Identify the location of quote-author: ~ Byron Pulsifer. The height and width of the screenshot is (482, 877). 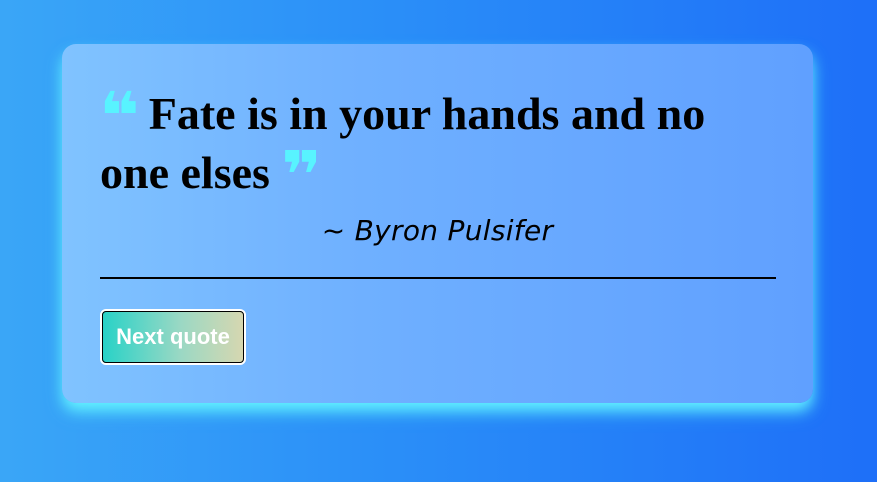
(437, 230).